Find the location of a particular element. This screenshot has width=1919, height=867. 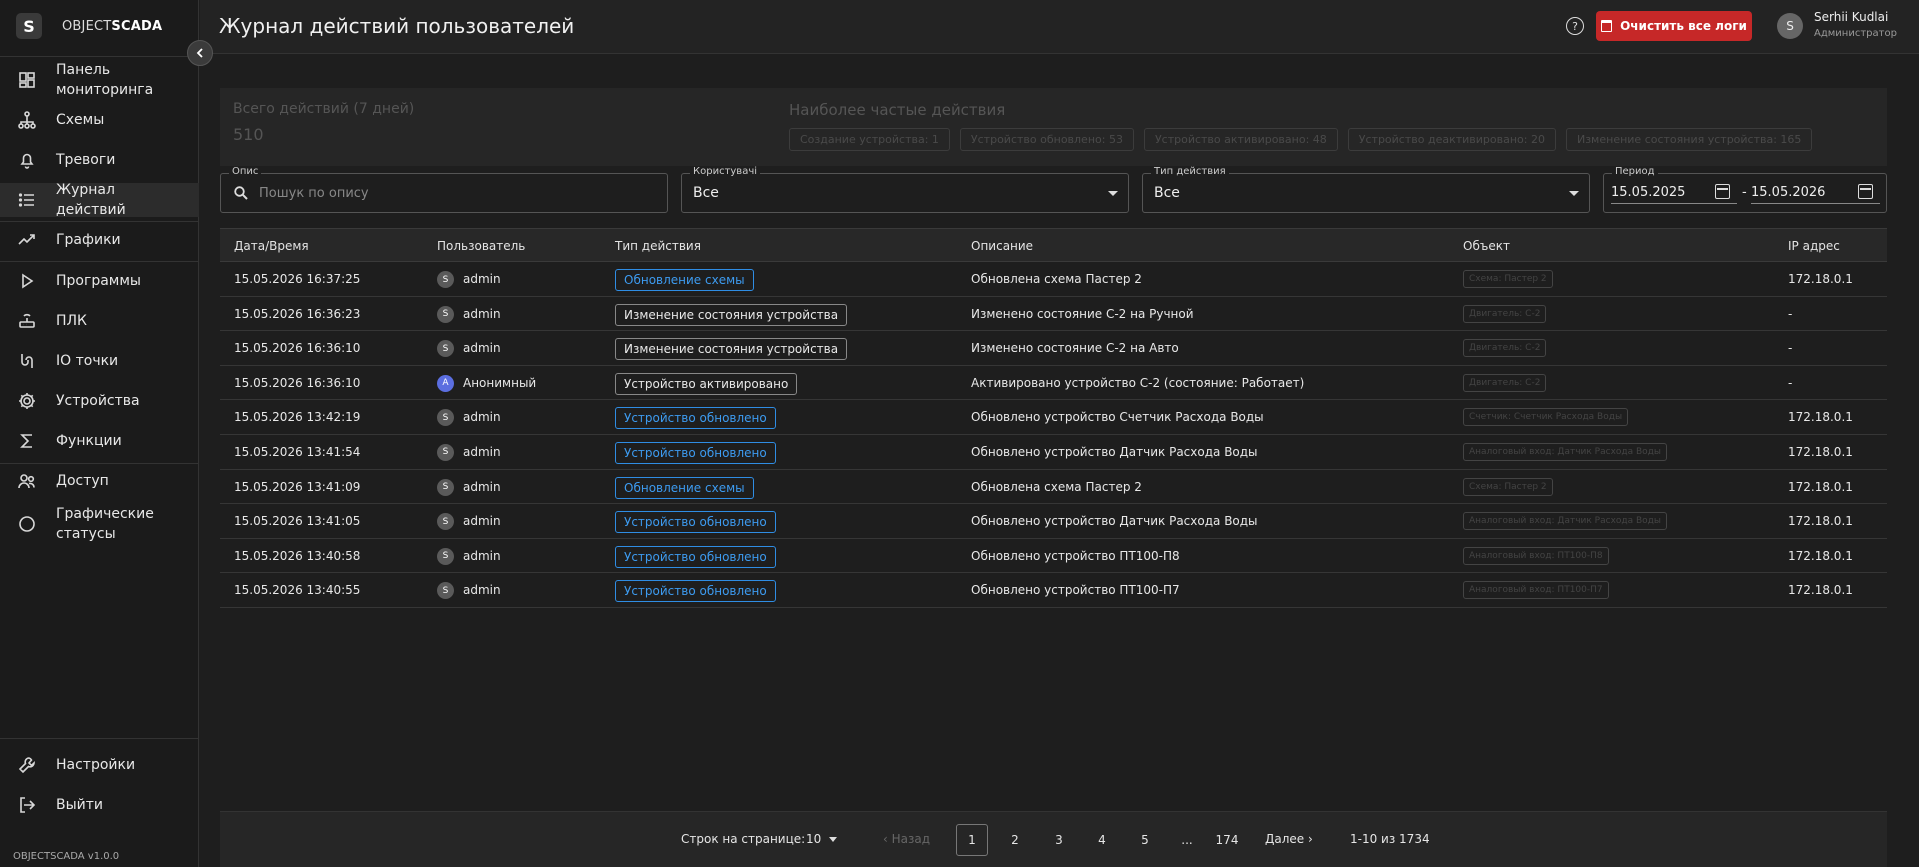

page-button: 4 is located at coordinates (1102, 840).